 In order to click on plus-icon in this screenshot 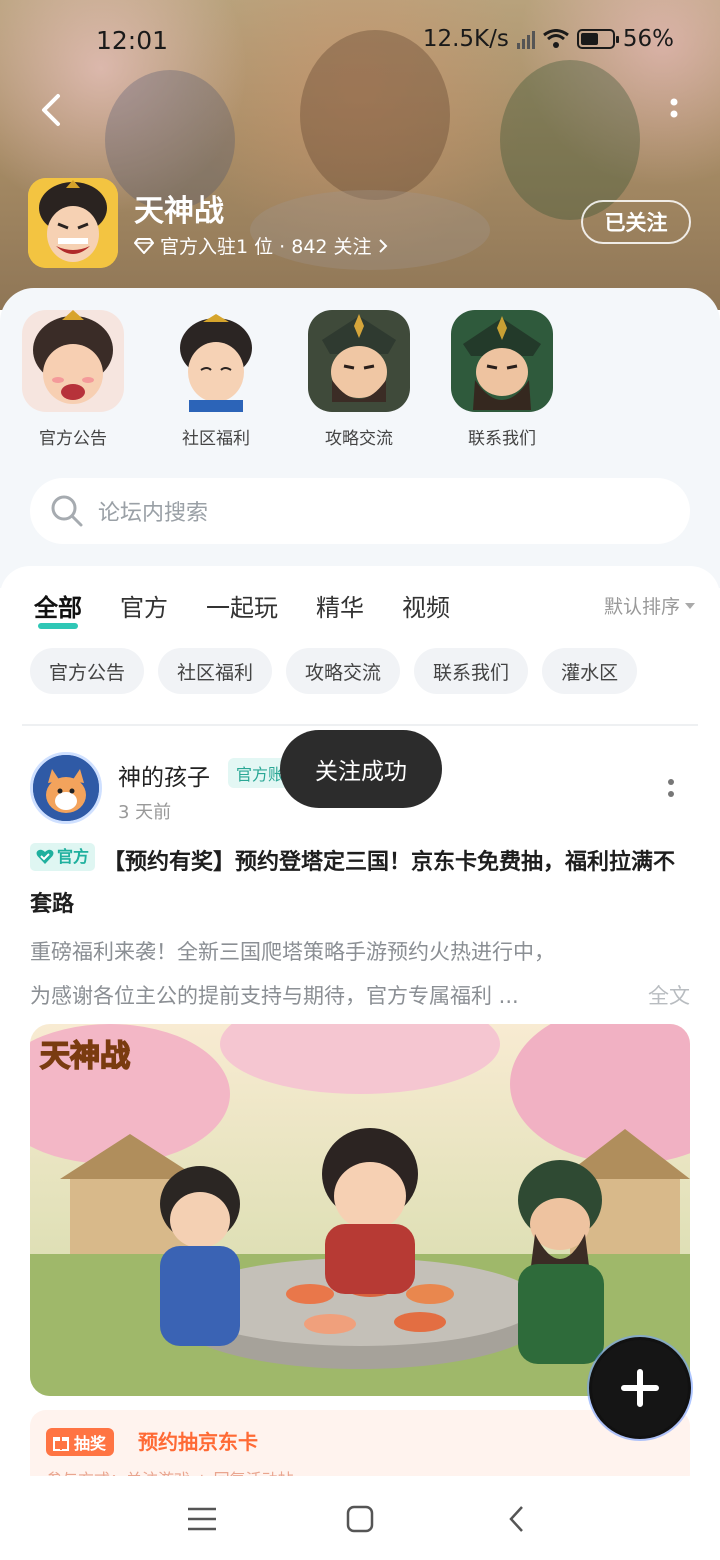, I will do `click(640, 1388)`.